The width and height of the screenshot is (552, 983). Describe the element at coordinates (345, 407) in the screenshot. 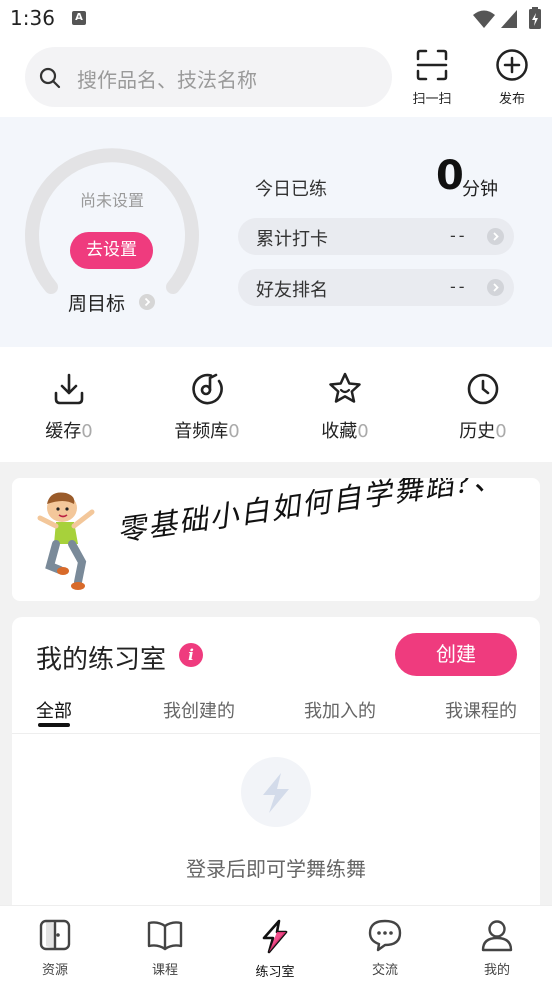

I see `favorites-button: 收藏0` at that location.